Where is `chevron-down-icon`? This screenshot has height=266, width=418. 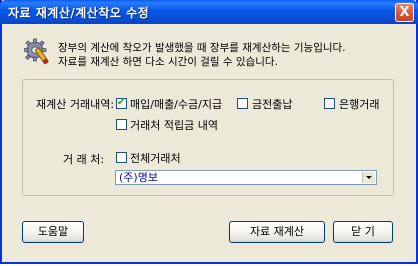 chevron-down-icon is located at coordinates (368, 177).